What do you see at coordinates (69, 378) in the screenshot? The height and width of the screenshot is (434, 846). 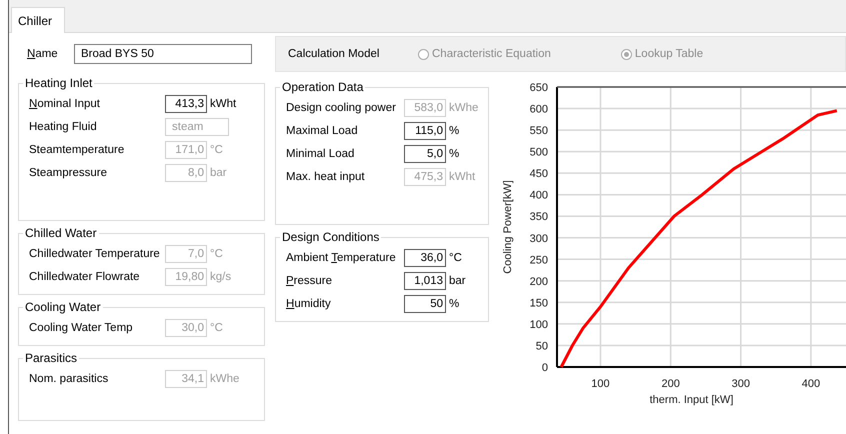 I see `field-label: Nom. parasitics` at bounding box center [69, 378].